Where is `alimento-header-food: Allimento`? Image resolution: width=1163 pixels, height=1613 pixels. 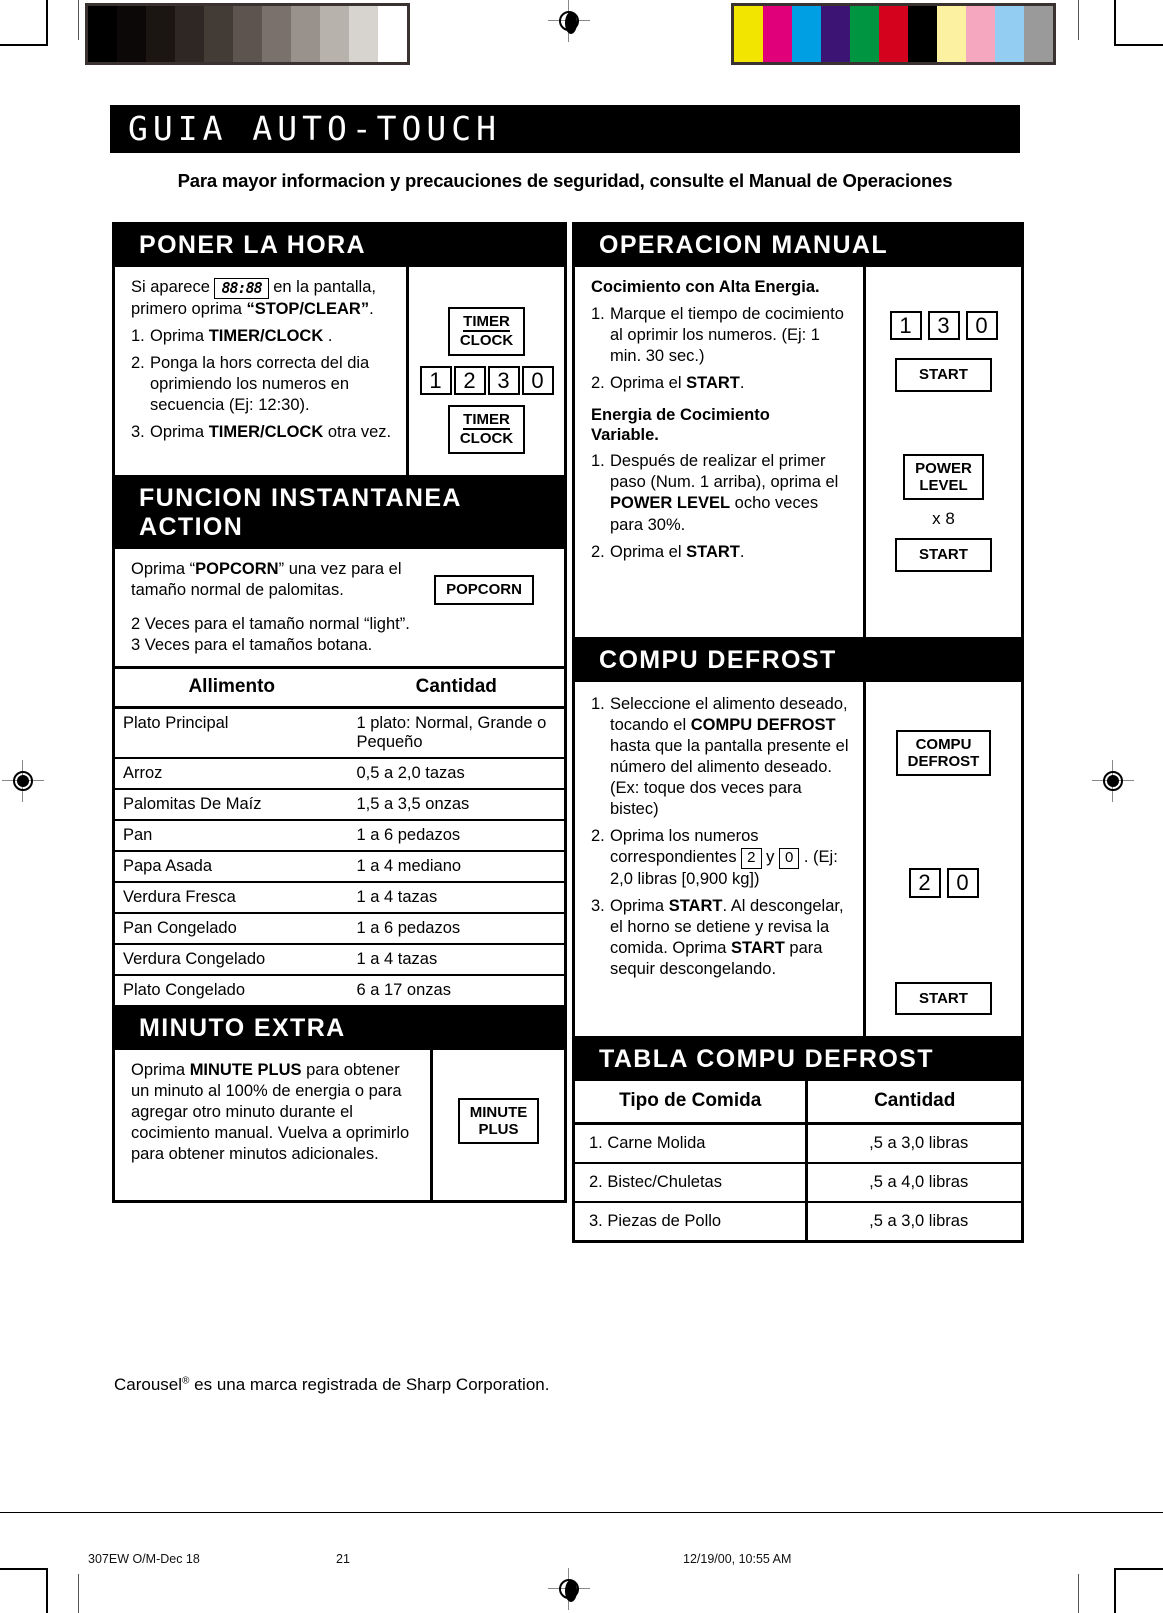 alimento-header-food: Allimento is located at coordinates (232, 688).